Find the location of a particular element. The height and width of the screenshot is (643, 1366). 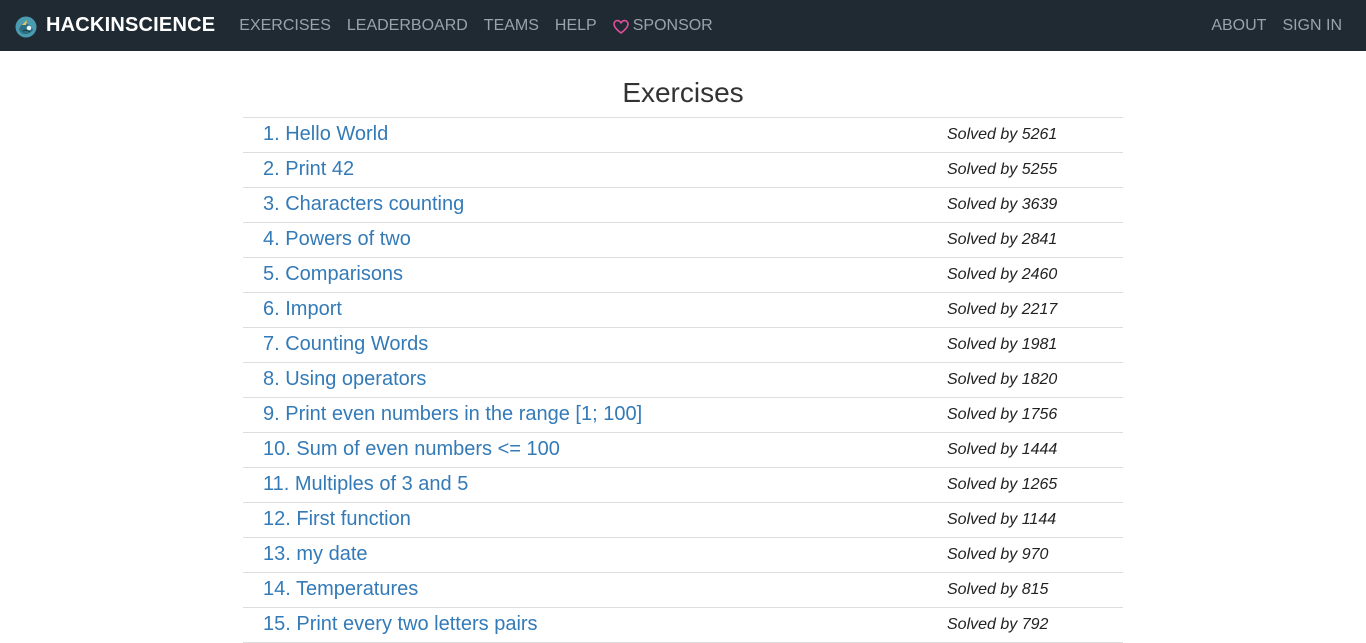

nav-sign-in: SIGN IN is located at coordinates (1312, 25).